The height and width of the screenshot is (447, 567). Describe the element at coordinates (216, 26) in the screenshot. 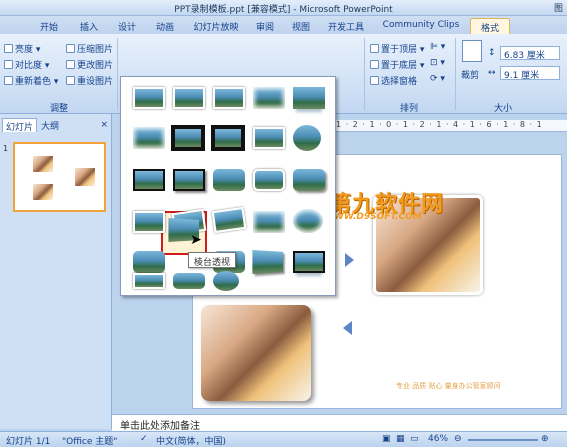

I see `tab-slideshow: 幻灯片放映` at that location.